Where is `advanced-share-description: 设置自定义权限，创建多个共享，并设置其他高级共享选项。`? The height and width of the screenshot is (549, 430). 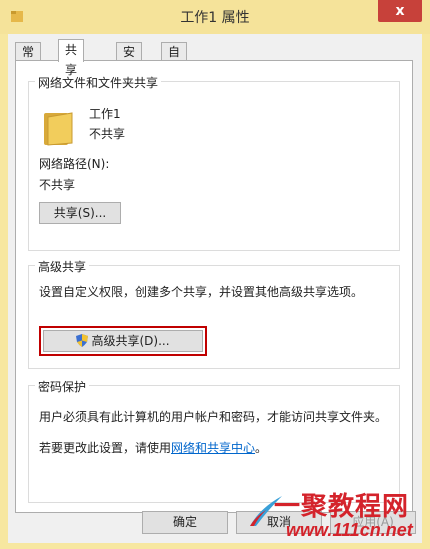
advanced-share-description: 设置自定义权限，创建多个共享，并设置其他高级共享选项。 is located at coordinates (201, 292).